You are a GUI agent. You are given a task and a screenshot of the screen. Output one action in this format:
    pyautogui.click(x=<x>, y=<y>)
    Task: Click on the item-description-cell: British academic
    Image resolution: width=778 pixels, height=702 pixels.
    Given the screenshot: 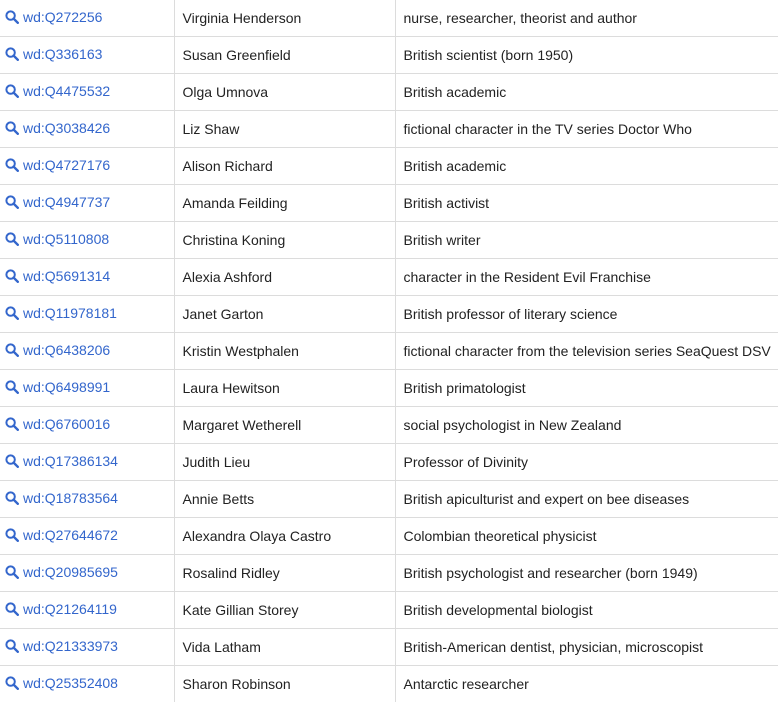 What is the action you would take?
    pyautogui.click(x=586, y=166)
    